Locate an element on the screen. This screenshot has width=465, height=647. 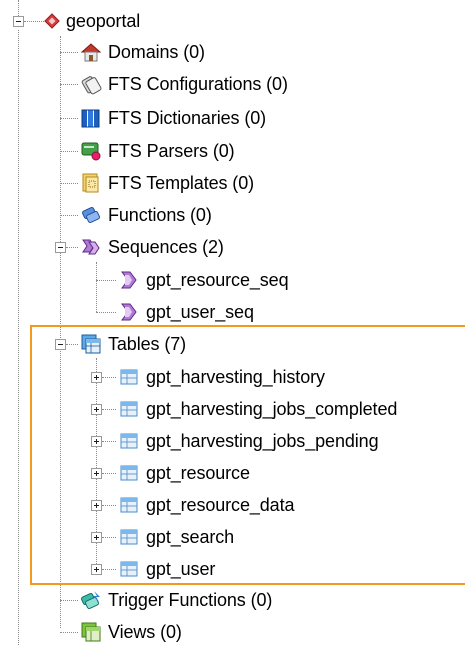
tree-node-trigger-functions: Trigger Functions (0) is located at coordinates (176, 600).